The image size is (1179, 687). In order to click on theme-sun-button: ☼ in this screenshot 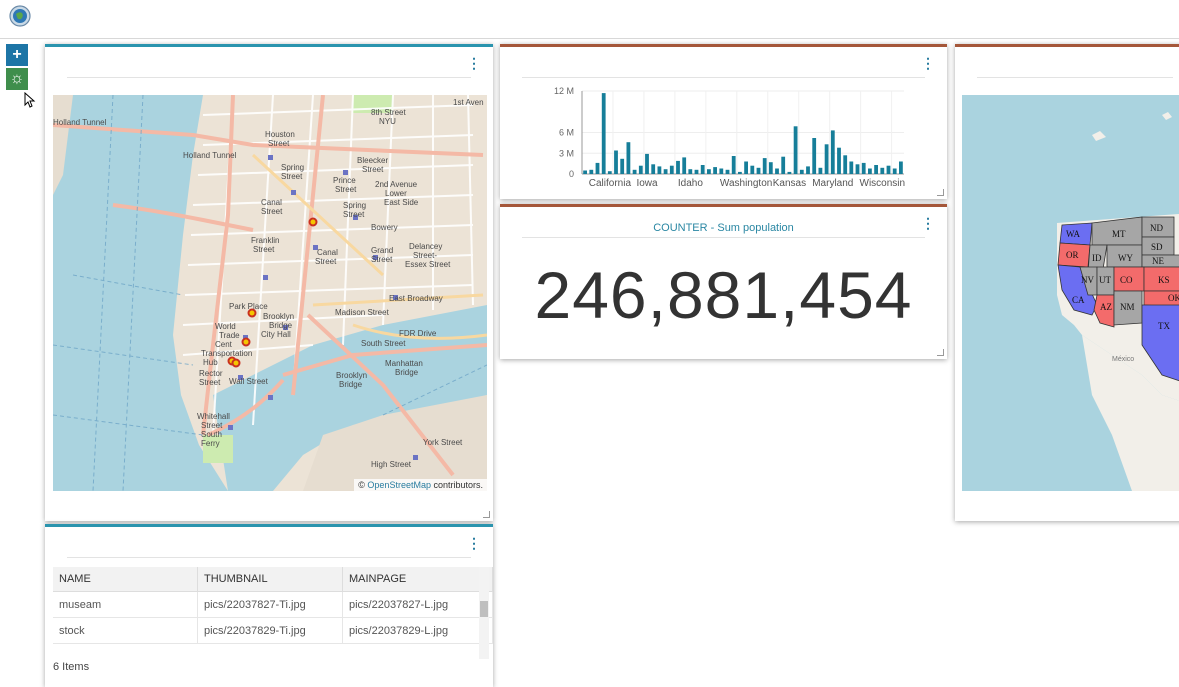, I will do `click(17, 79)`.